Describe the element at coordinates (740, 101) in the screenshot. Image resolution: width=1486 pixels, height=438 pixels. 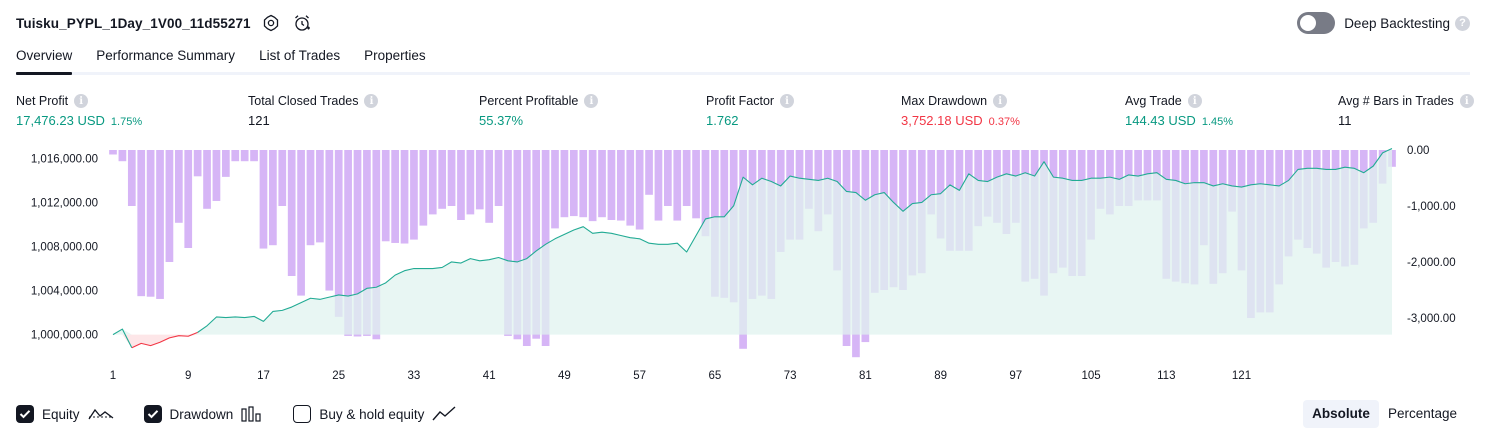
I see `metric-label: Profit Factor` at that location.